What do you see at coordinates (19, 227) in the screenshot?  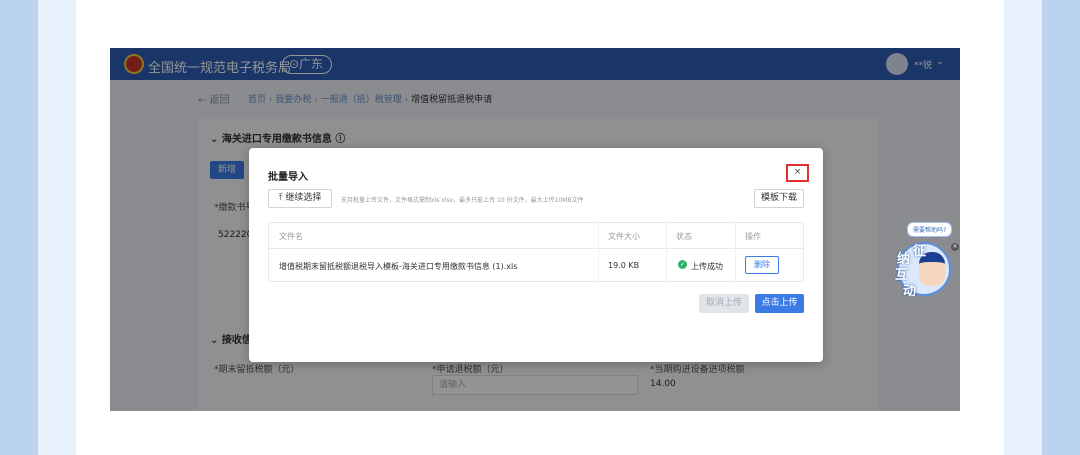 I see `outer-border-left` at bounding box center [19, 227].